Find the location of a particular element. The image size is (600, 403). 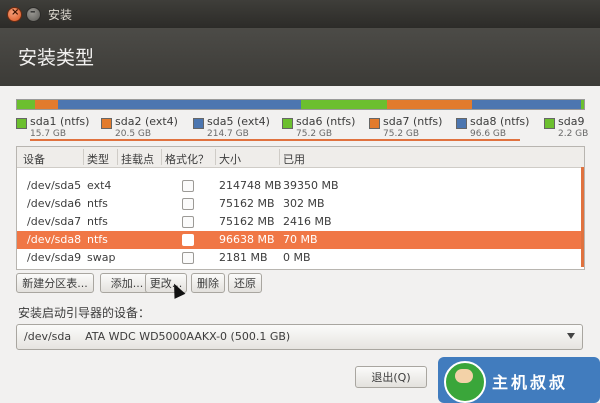

page-title: 安装类型 is located at coordinates (56, 58).